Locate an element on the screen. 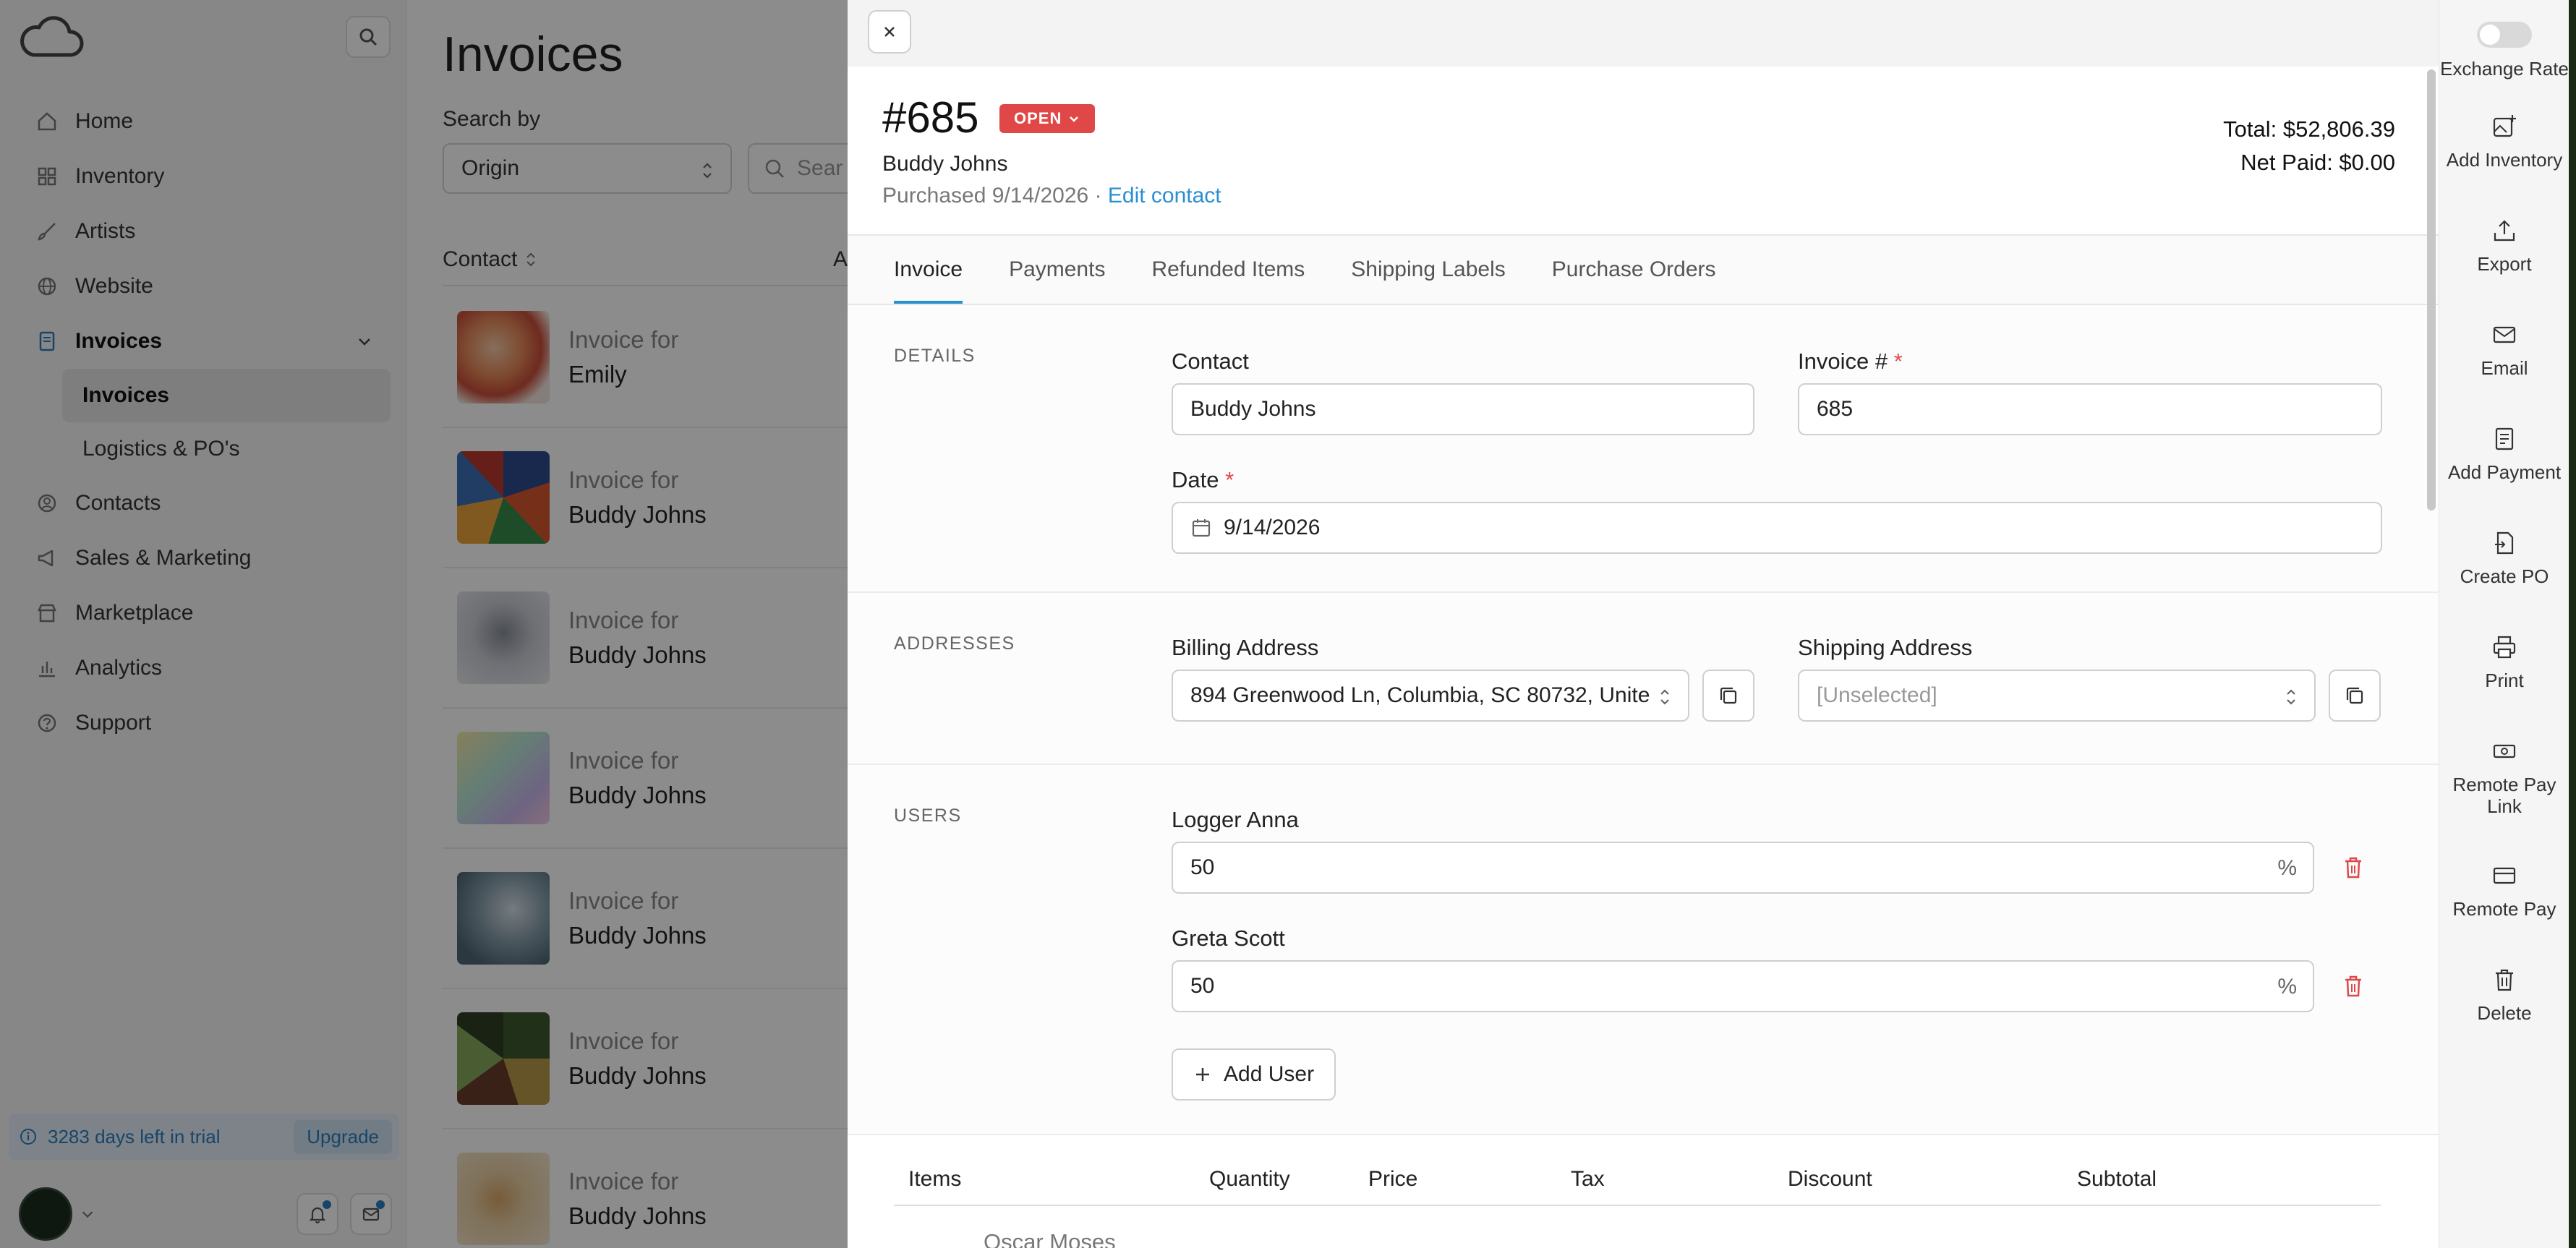  email-button: Email is located at coordinates (2504, 350).